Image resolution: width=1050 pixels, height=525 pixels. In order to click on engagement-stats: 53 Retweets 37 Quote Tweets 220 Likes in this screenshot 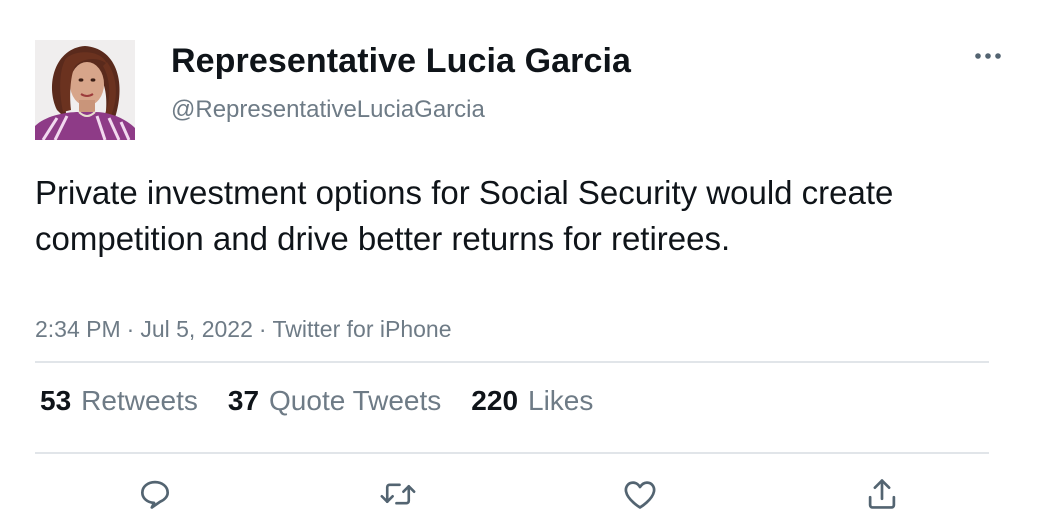, I will do `click(331, 401)`.